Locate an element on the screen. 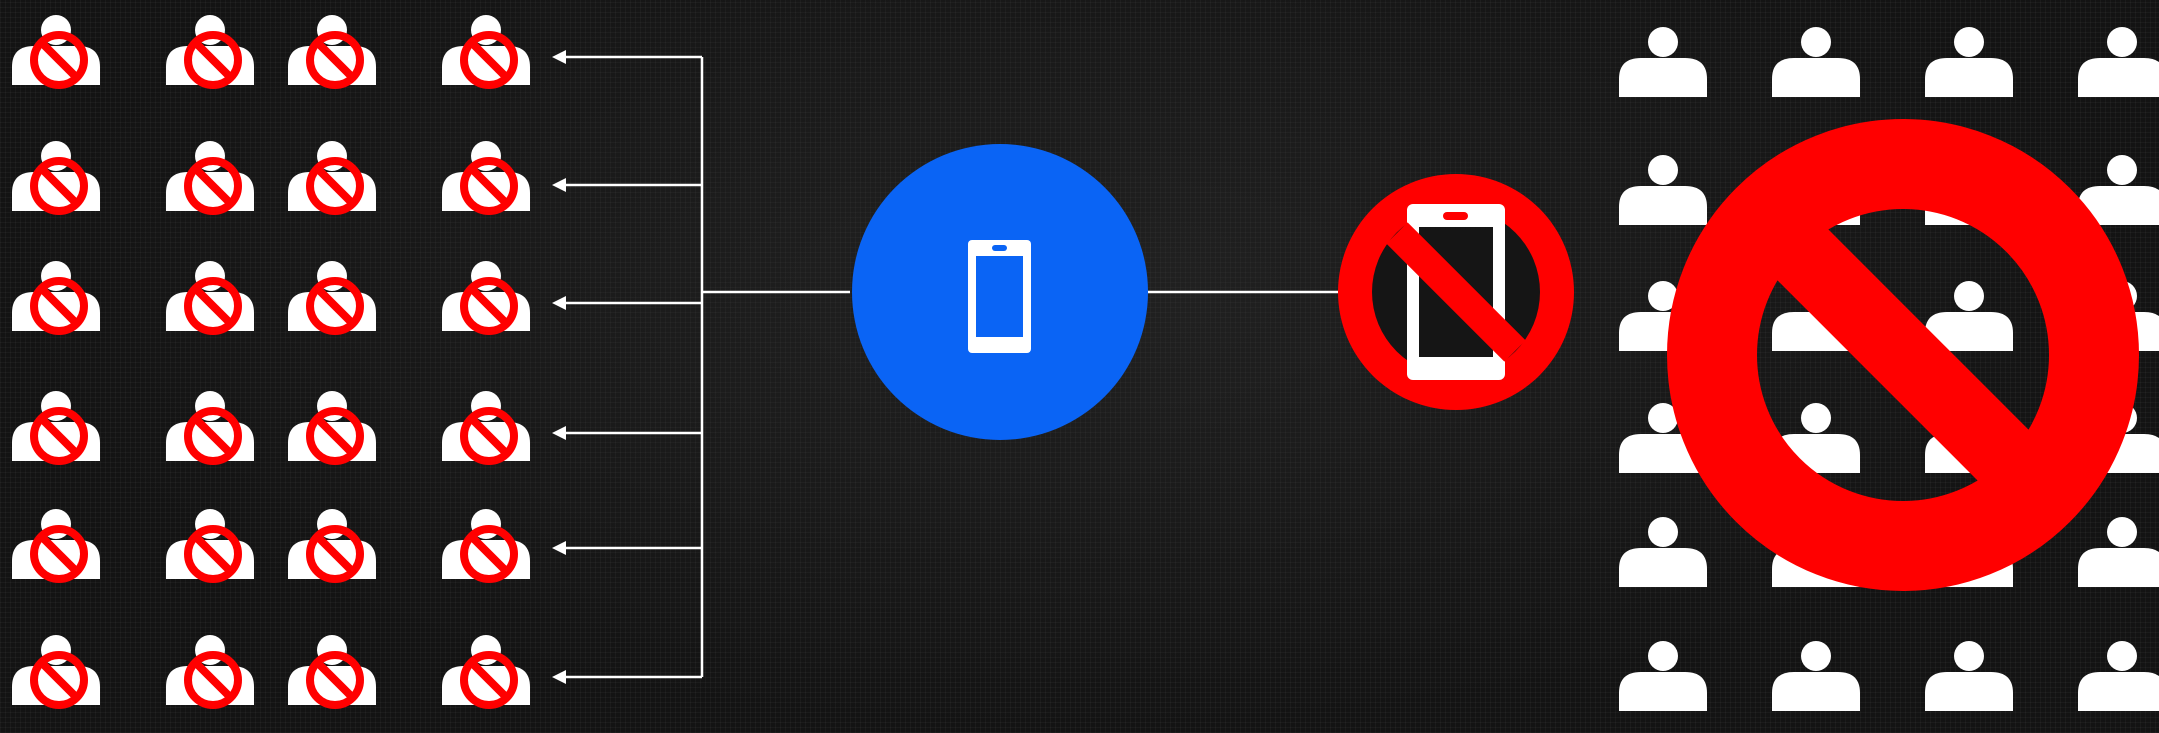 This screenshot has height=733, width=2159. blocked-phone is located at coordinates (1456, 292).